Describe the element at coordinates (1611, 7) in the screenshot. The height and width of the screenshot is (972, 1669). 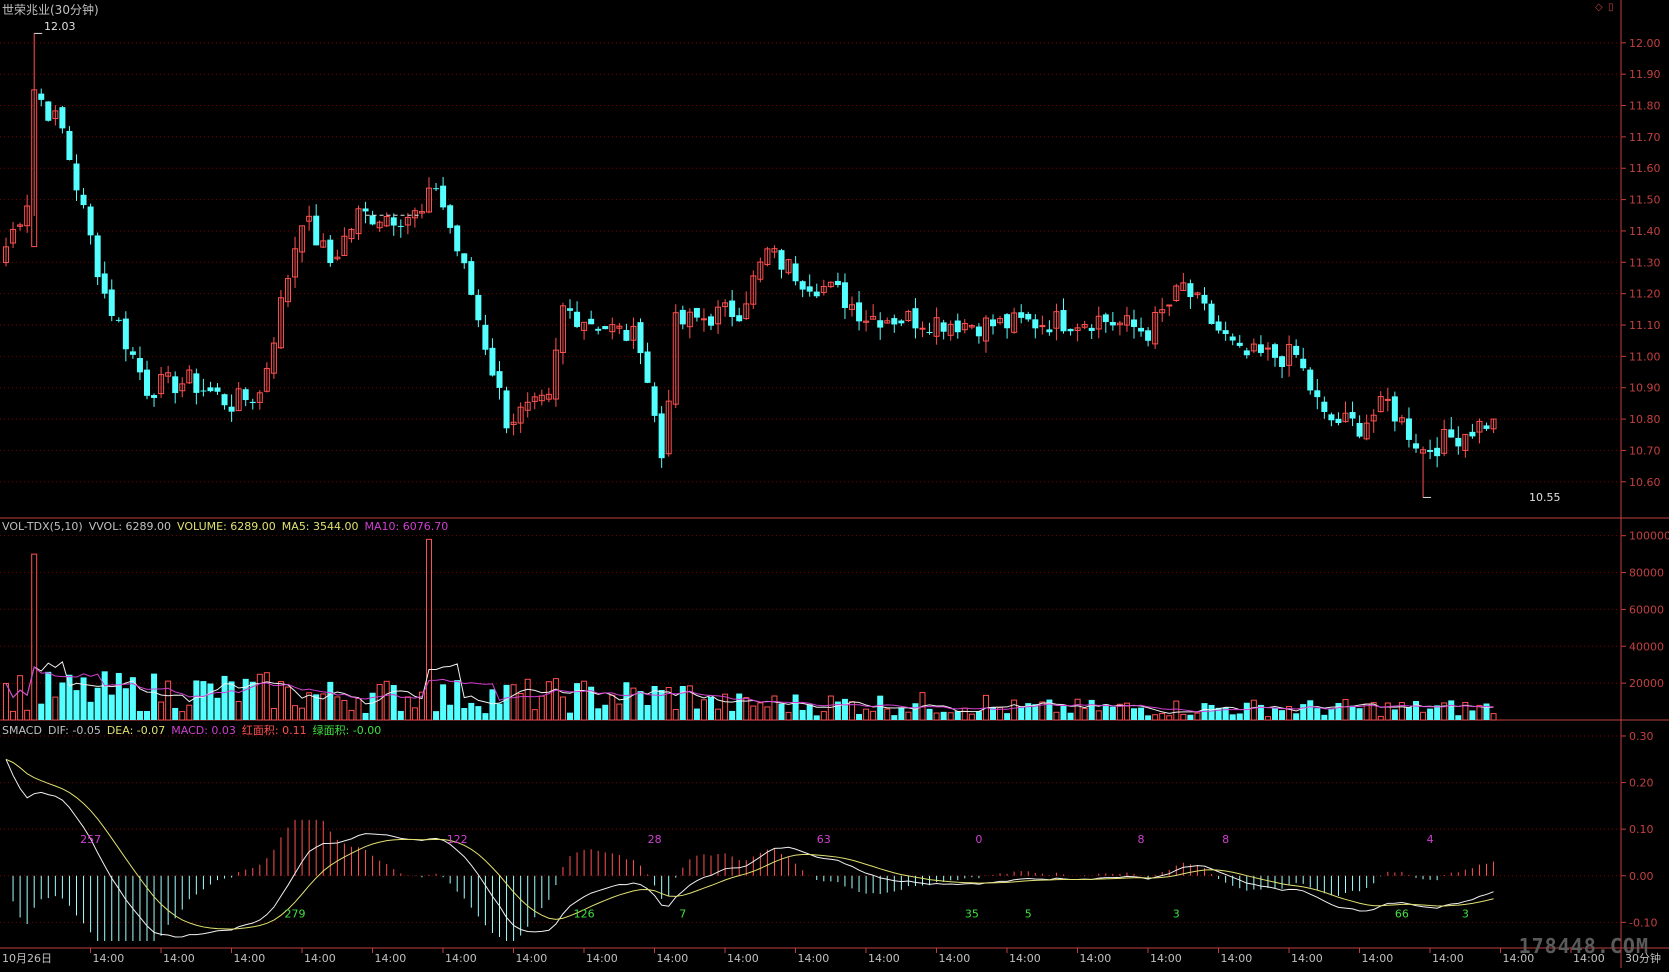
I see `close-icon: ▯` at that location.